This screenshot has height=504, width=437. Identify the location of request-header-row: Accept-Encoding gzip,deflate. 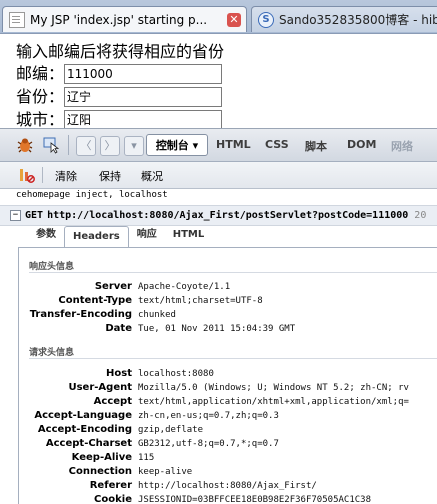
(228, 430).